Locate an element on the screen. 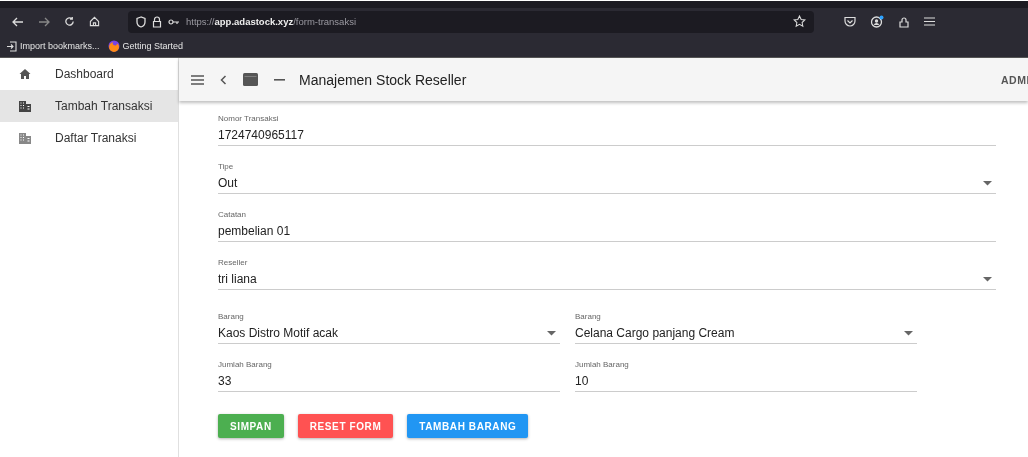 This screenshot has height=457, width=1028. url-text: https://app.adastock.xyz/form-transaksi is located at coordinates (271, 21).